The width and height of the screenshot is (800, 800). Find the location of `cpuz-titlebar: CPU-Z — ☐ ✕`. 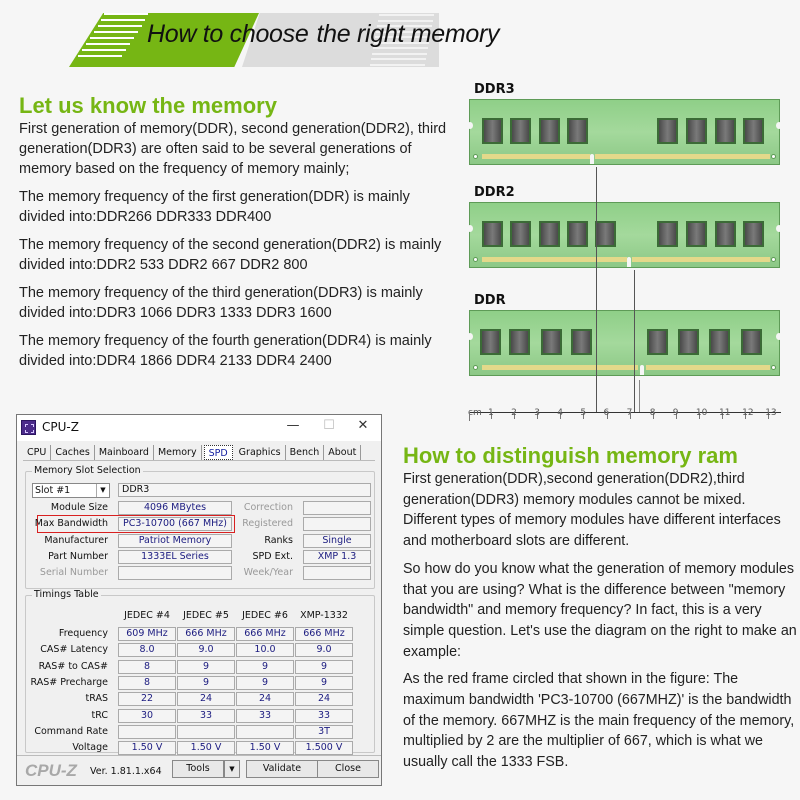

cpuz-titlebar: CPU-Z — ☐ ✕ is located at coordinates (199, 428).